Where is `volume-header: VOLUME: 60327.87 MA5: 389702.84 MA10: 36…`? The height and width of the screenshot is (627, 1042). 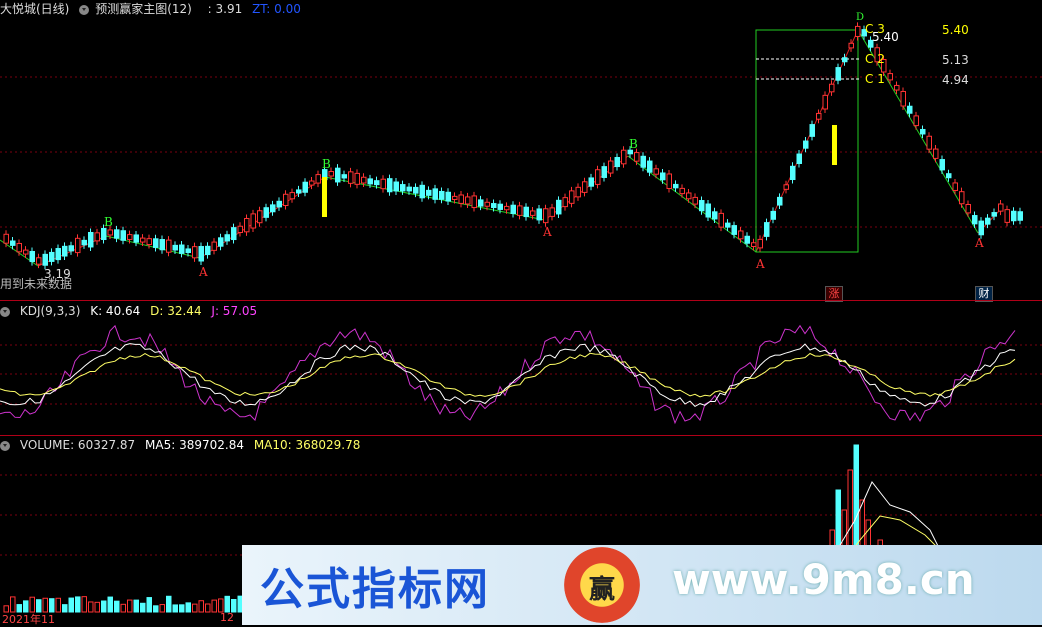
volume-header: VOLUME: 60327.87 MA5: 389702.84 MA10: 36… is located at coordinates (183, 445).